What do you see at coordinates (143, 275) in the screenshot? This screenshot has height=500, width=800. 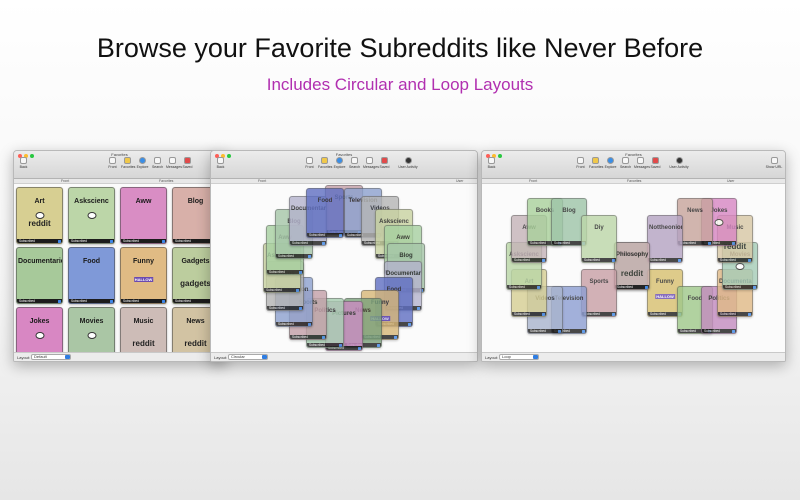 I see `subreddit-card-funny: Funny HALLOW Subscribed` at bounding box center [143, 275].